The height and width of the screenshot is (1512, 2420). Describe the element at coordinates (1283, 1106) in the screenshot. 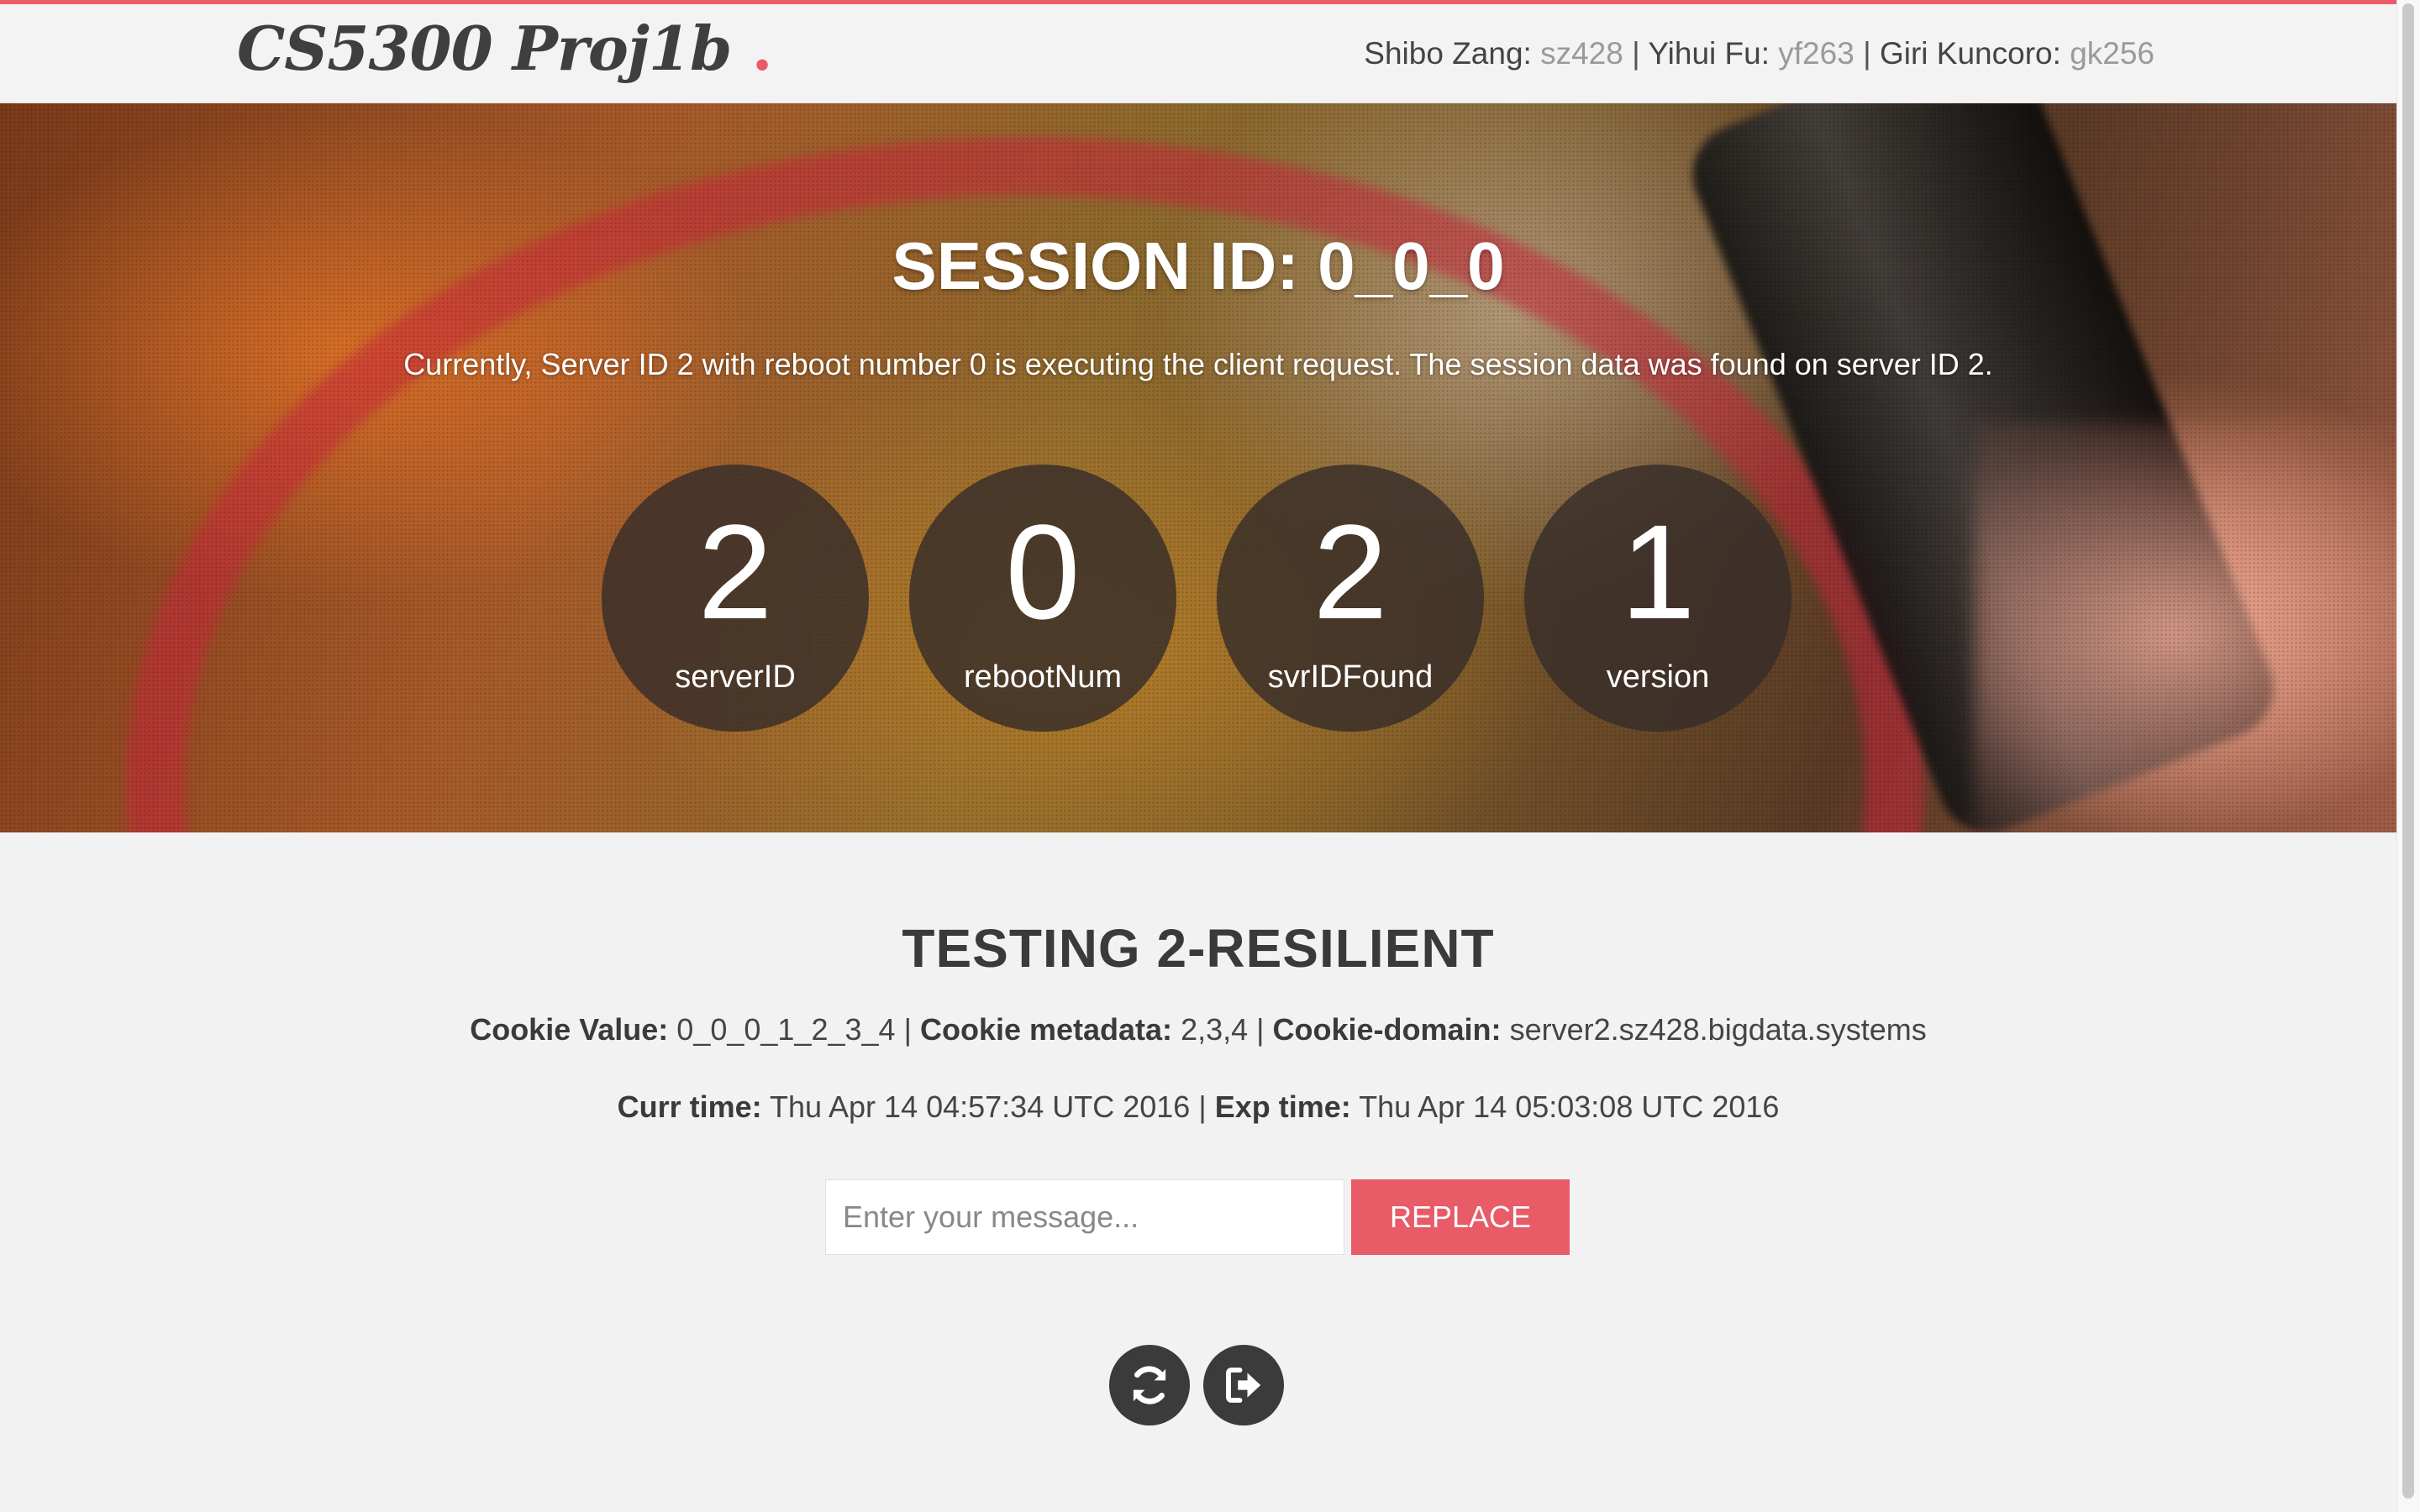

I see `exp-time-label: Exp time:` at that location.